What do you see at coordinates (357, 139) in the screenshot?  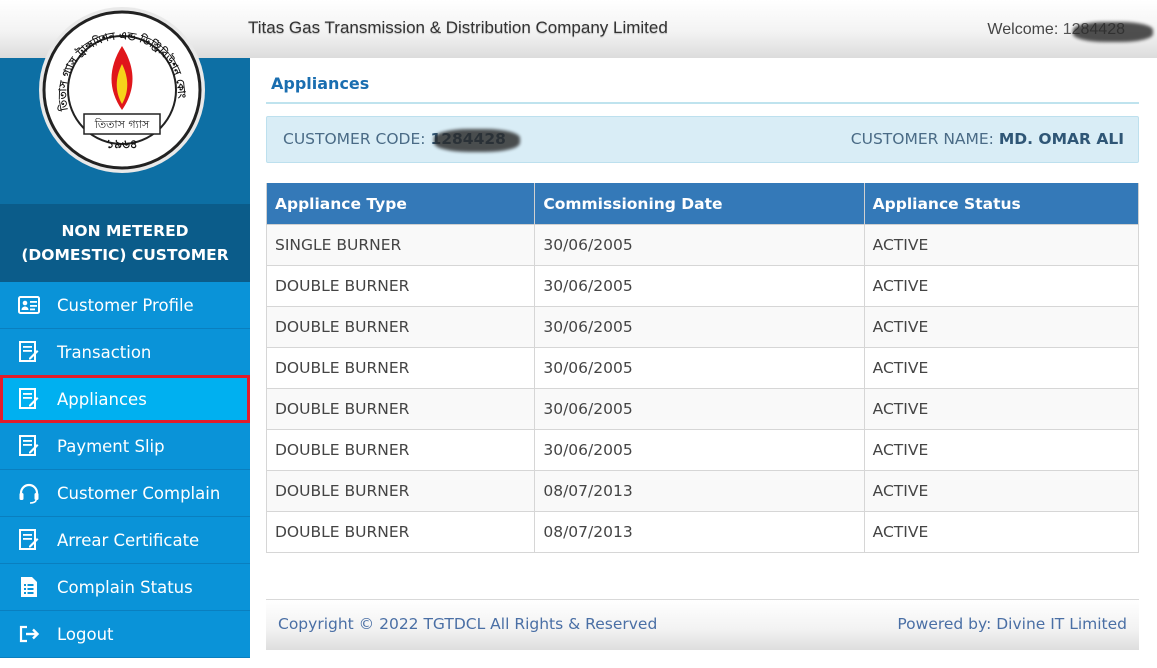 I see `customer-code-label: CUSTOMER CODE:` at bounding box center [357, 139].